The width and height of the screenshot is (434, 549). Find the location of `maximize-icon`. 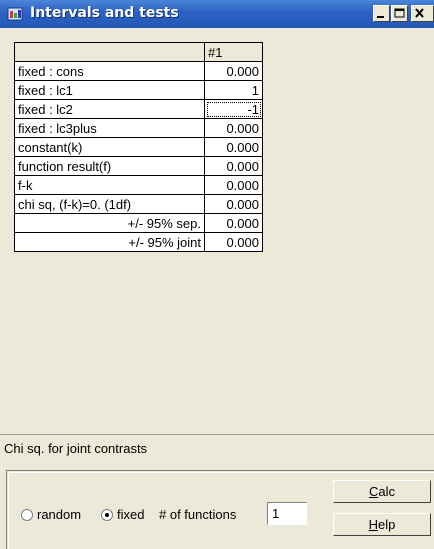

maximize-icon is located at coordinates (399, 13).